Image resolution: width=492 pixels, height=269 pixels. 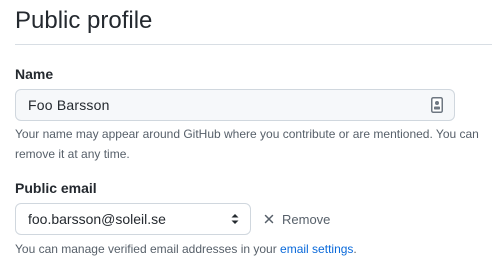 I want to click on name-input-value: Foo Barsson, so click(x=225, y=105).